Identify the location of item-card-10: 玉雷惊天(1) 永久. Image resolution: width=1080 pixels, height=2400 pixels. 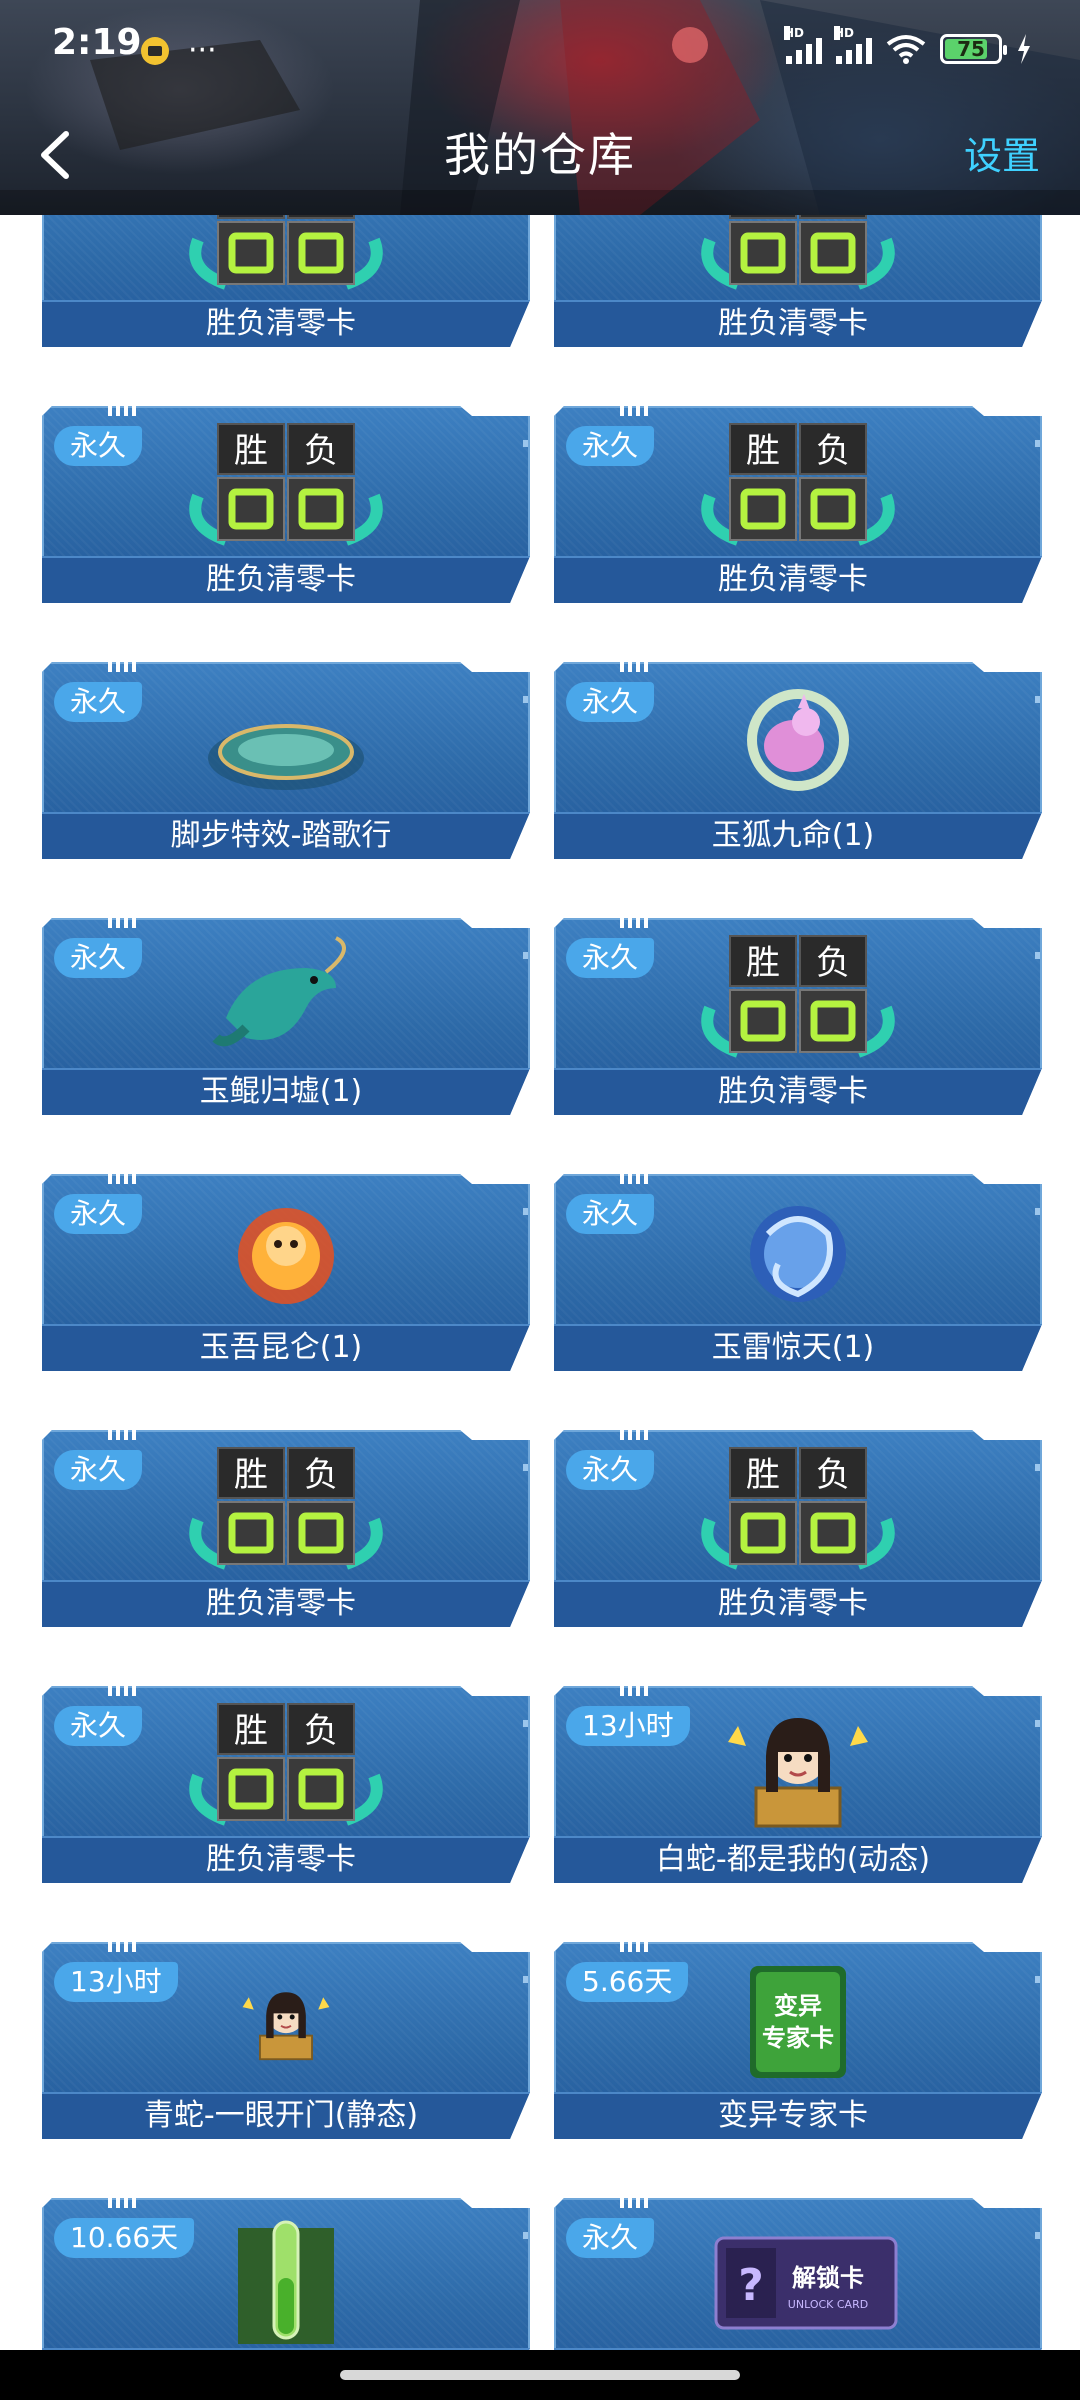
(798, 1270).